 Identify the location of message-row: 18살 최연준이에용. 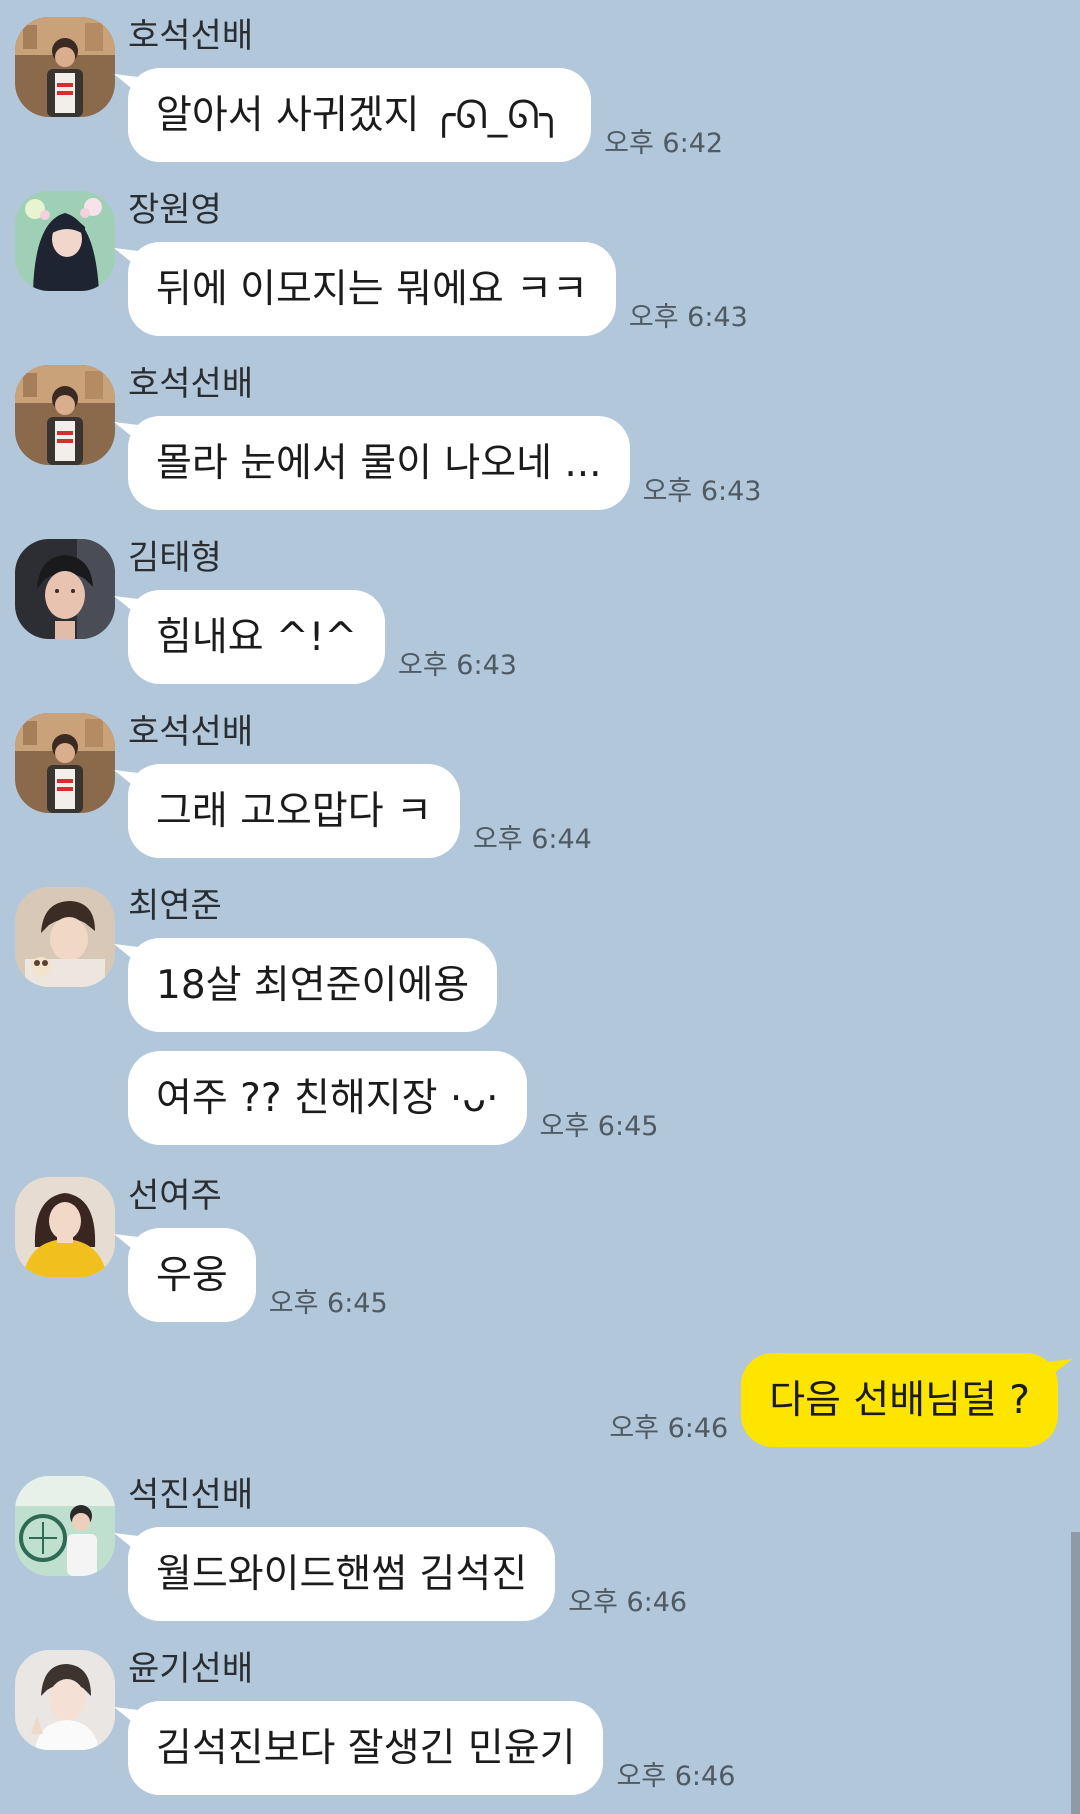
(313, 985).